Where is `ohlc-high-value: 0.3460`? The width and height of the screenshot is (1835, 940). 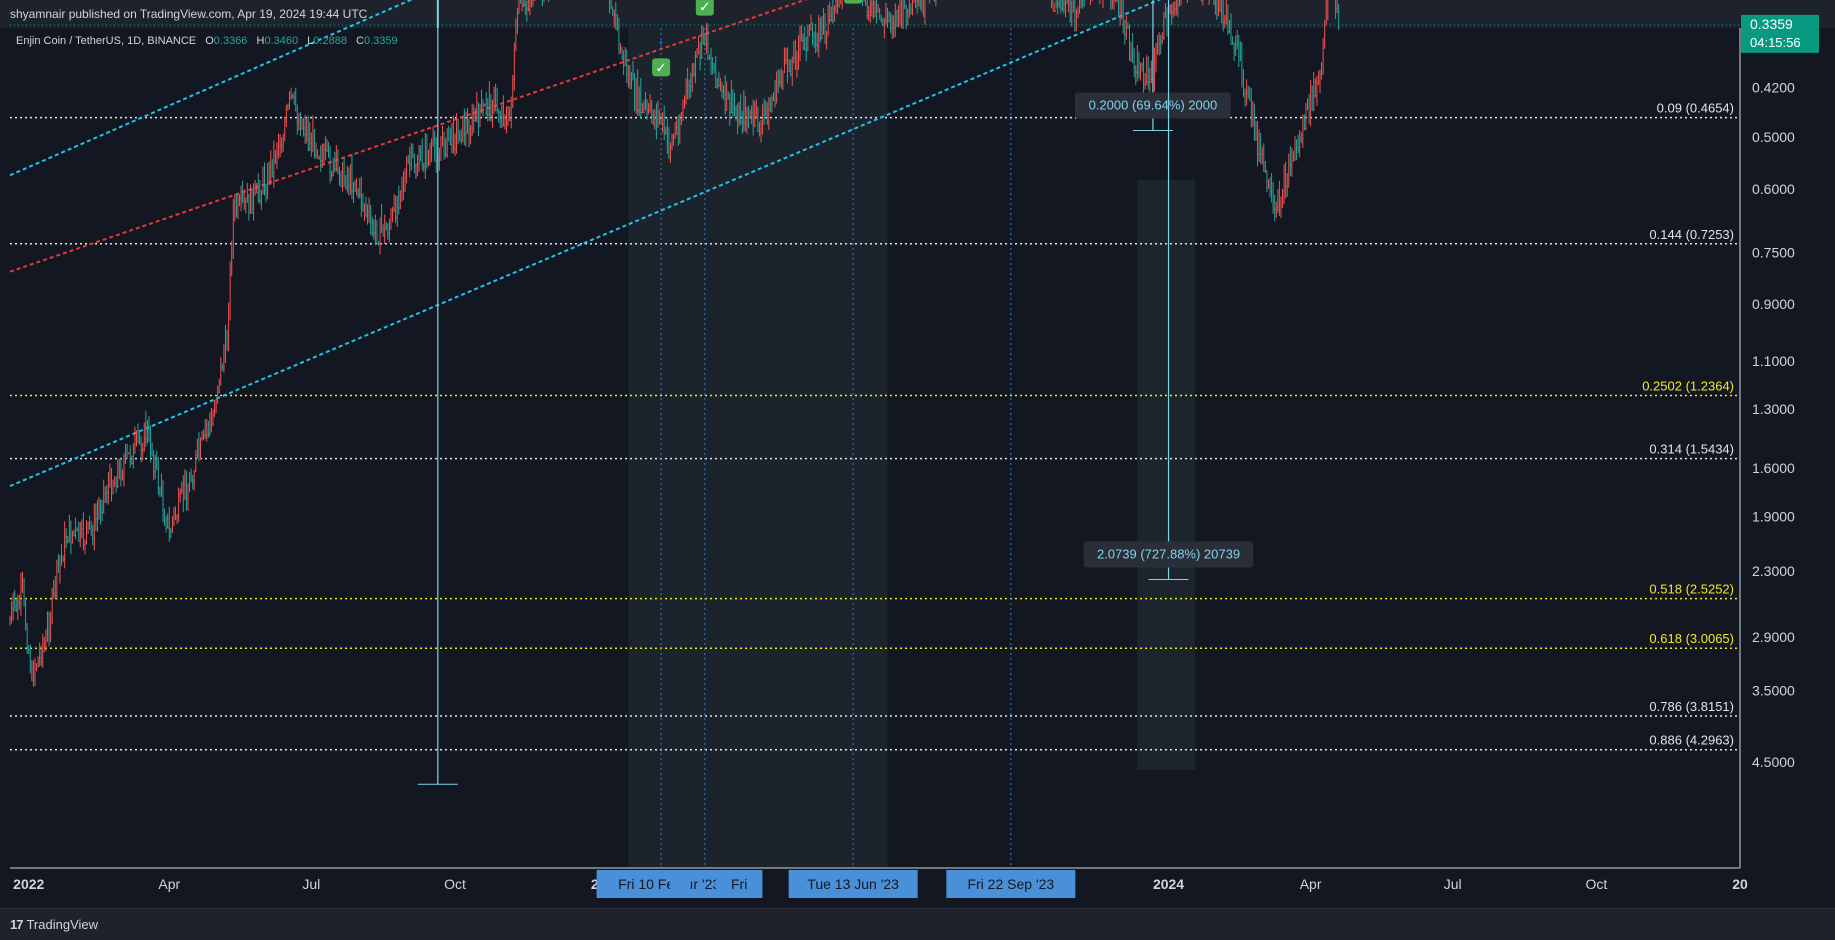
ohlc-high-value: 0.3460 is located at coordinates (281, 41).